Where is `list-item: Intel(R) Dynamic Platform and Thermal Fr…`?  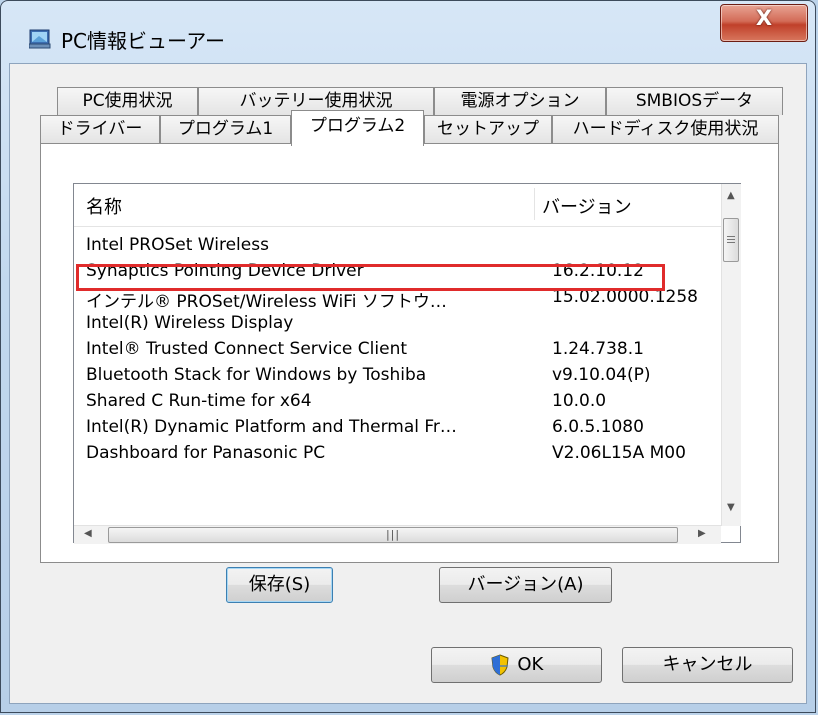
list-item: Intel(R) Dynamic Platform and Thermal Fr… is located at coordinates (398, 427).